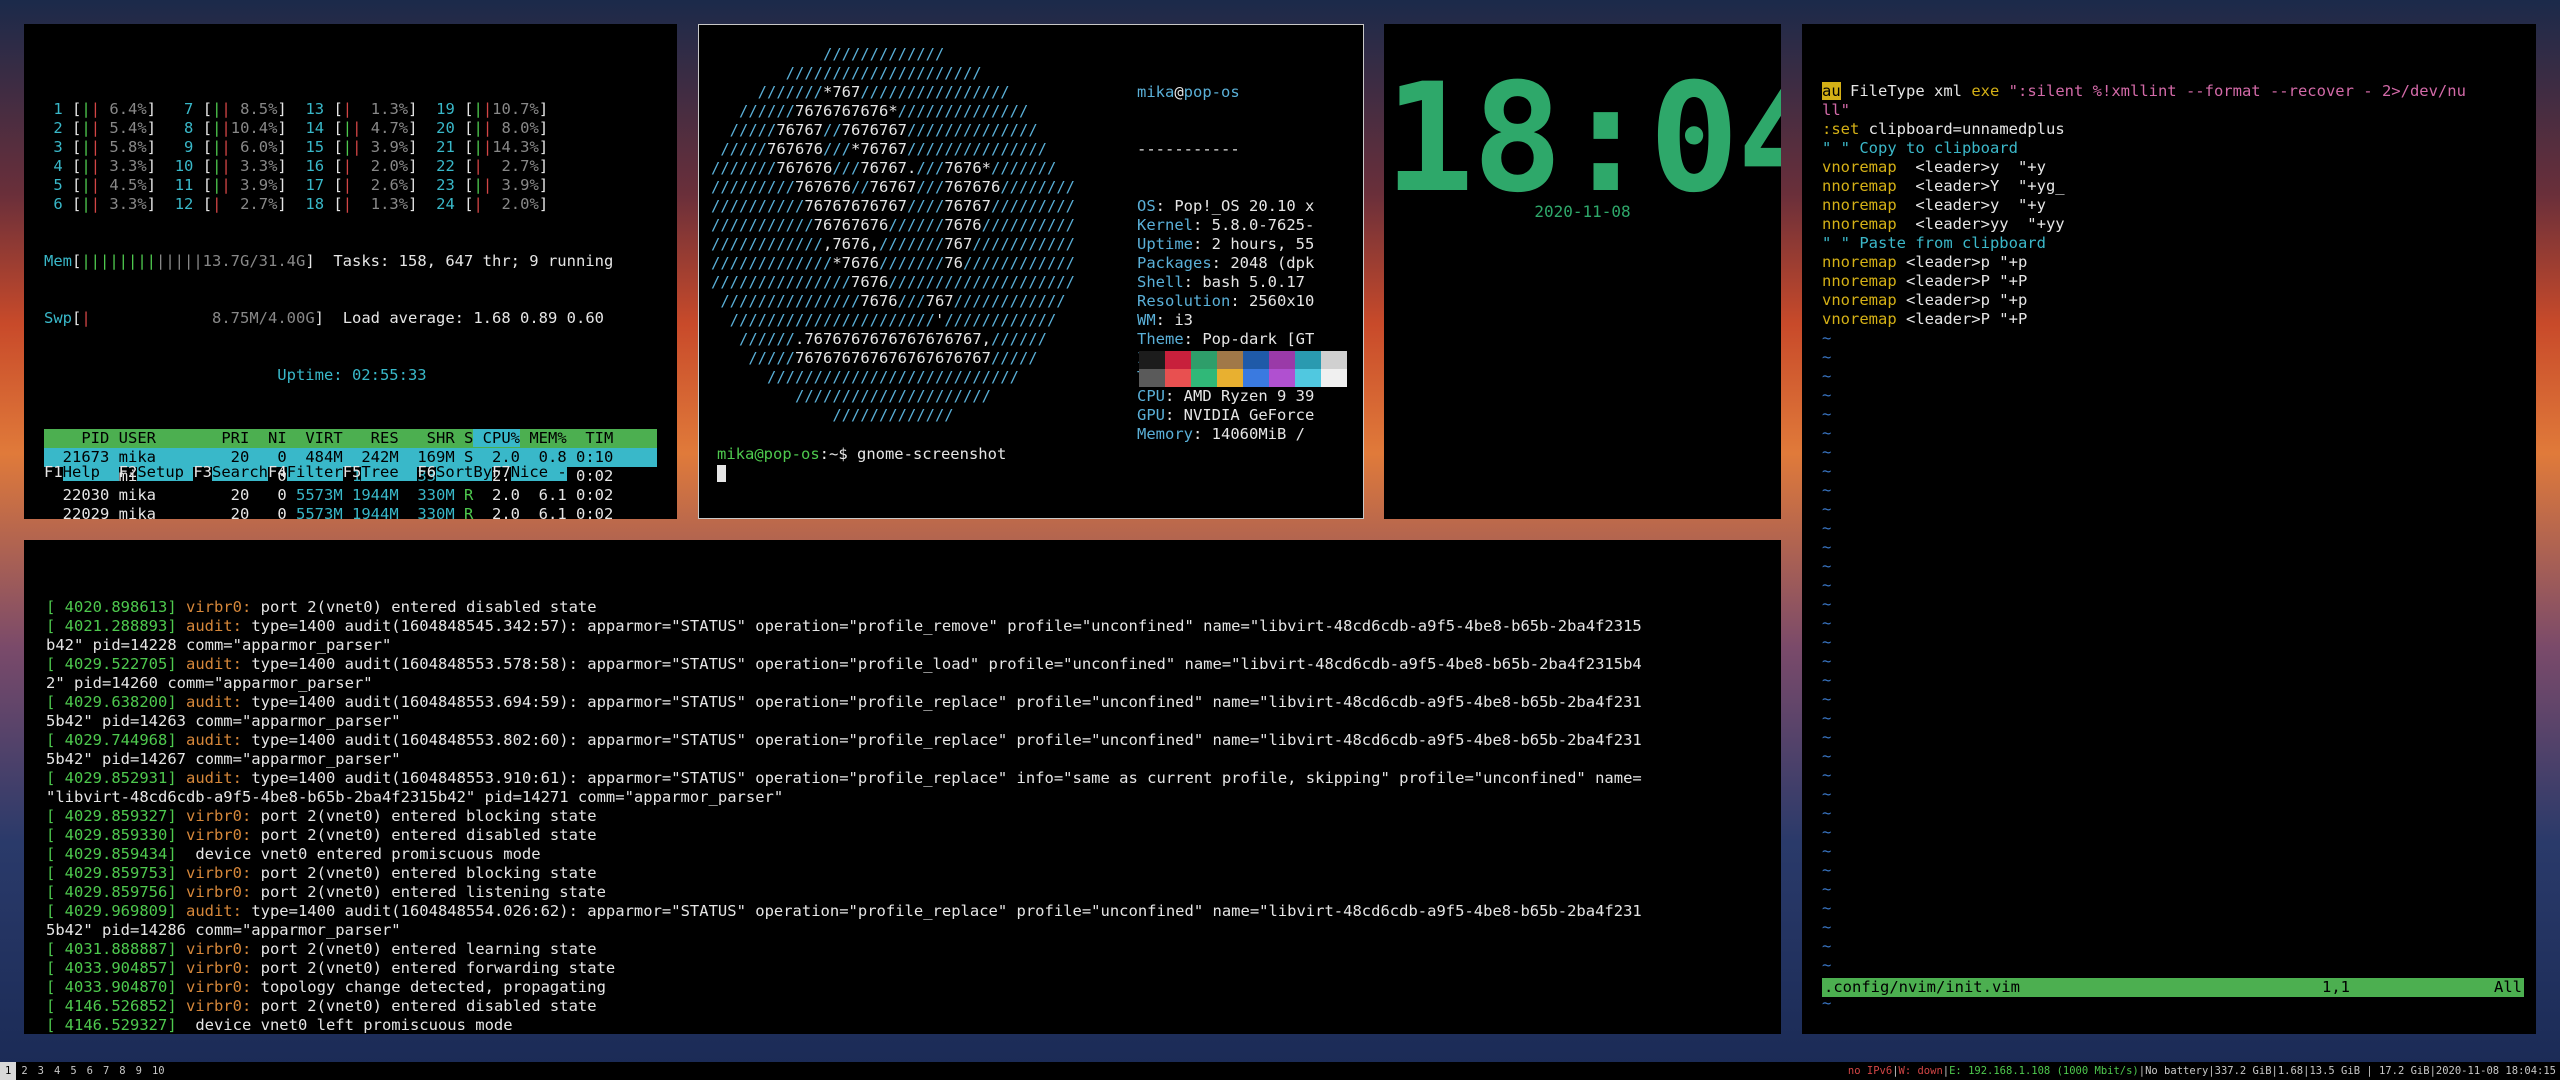 This screenshot has width=2560, height=1080. What do you see at coordinates (268, 512) in the screenshot?
I see `process-cell: 0` at bounding box center [268, 512].